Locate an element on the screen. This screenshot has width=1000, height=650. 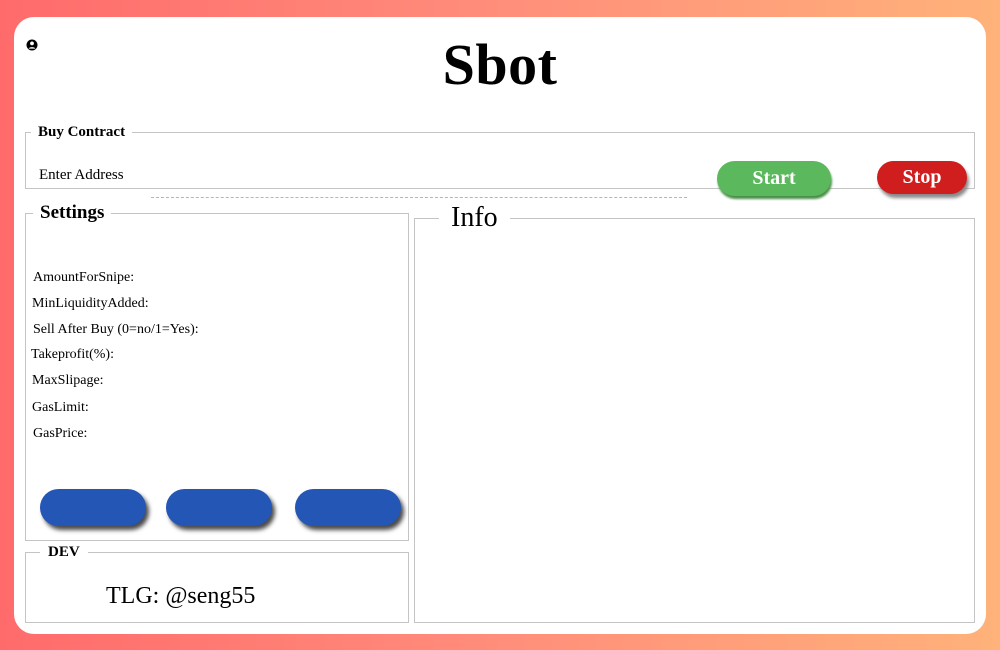
dev-legend: DEV is located at coordinates (64, 552).